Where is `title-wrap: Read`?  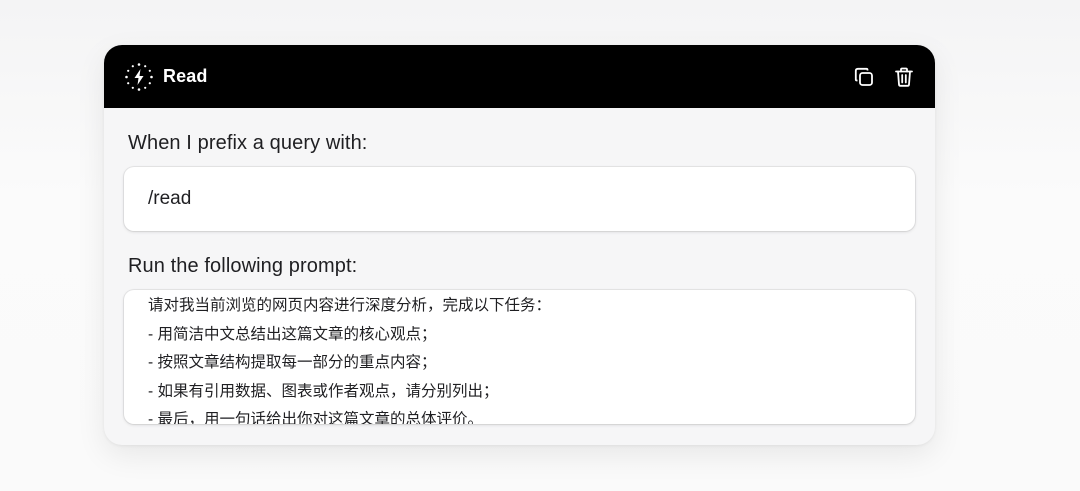 title-wrap: Read is located at coordinates (165, 77).